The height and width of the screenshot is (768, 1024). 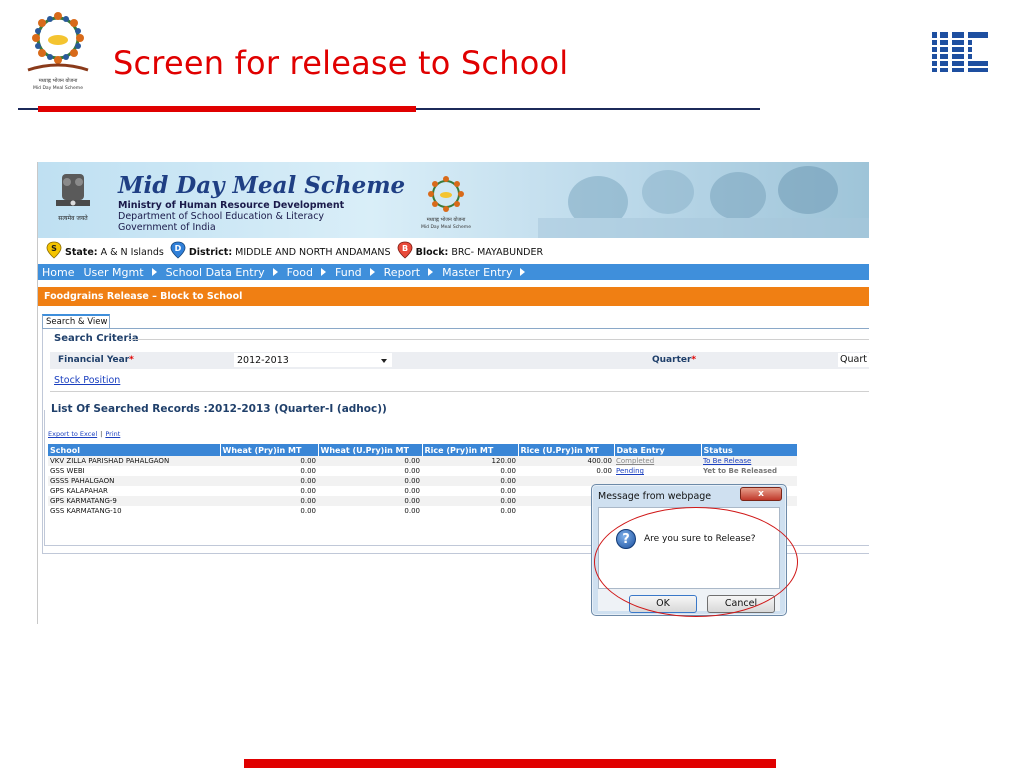 I want to click on svg-text: B, so click(x=405, y=248).